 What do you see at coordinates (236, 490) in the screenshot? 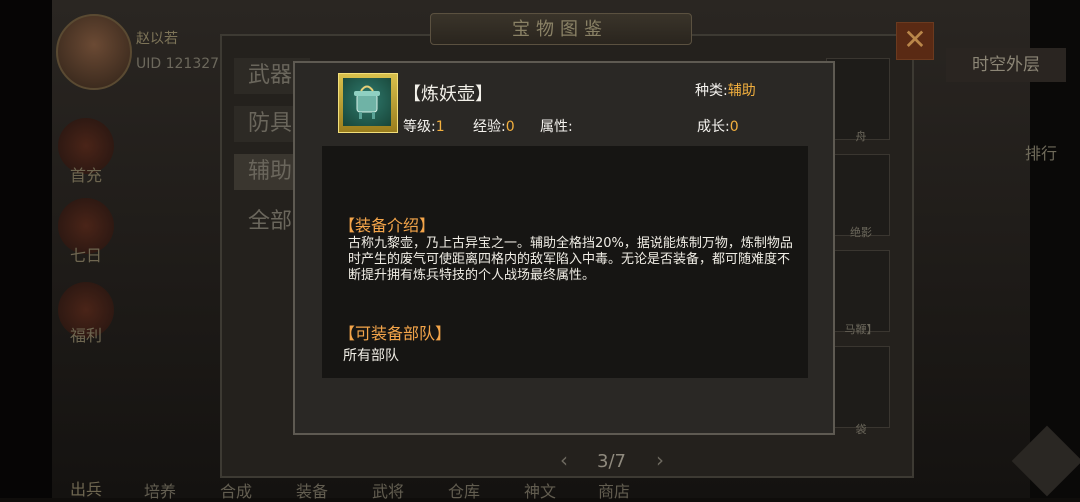
I see `nav-synthesize: 合成` at bounding box center [236, 490].